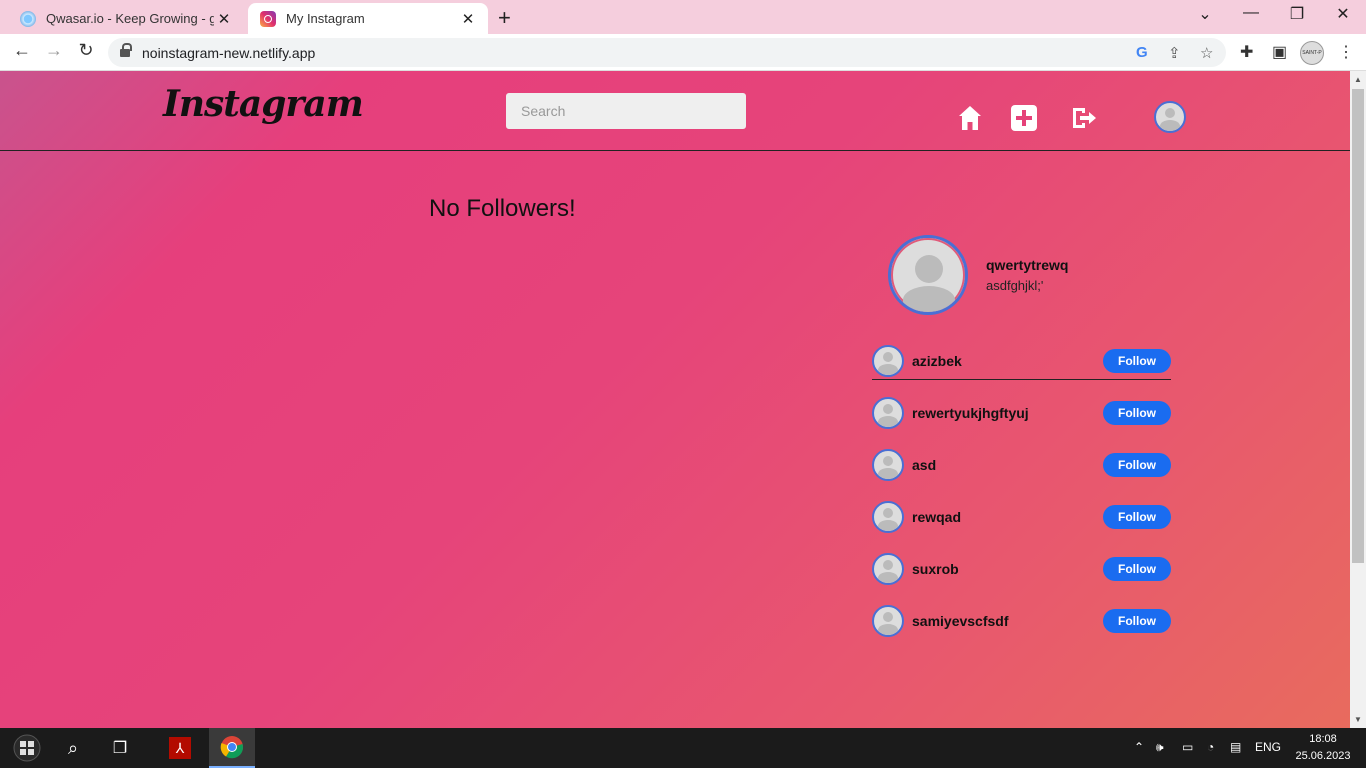 The width and height of the screenshot is (1366, 768). Describe the element at coordinates (368, 18) in the screenshot. I see `tab-my-instagram: My Instagram ✕` at that location.